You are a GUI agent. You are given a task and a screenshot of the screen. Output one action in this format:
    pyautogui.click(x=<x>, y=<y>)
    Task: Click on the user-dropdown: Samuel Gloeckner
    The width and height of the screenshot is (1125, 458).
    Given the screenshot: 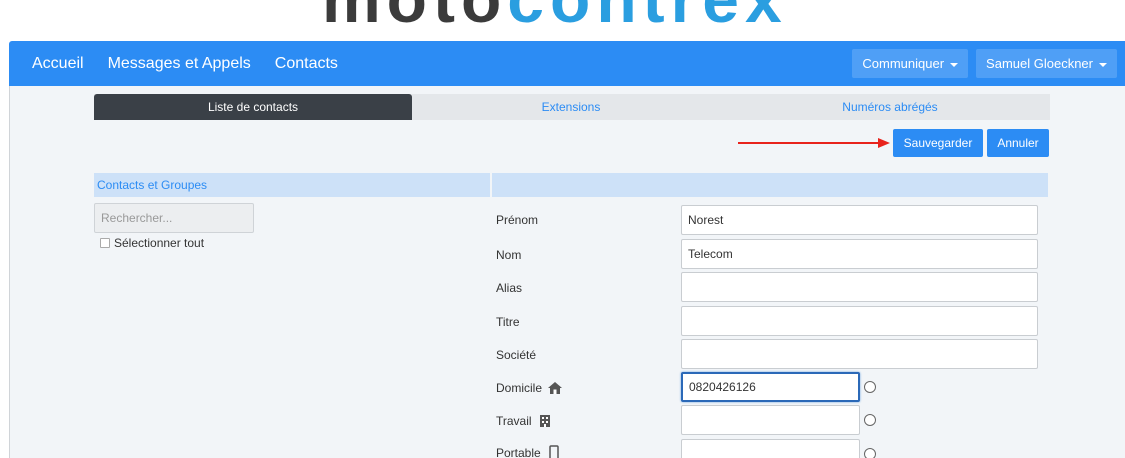 What is the action you would take?
    pyautogui.click(x=1046, y=63)
    